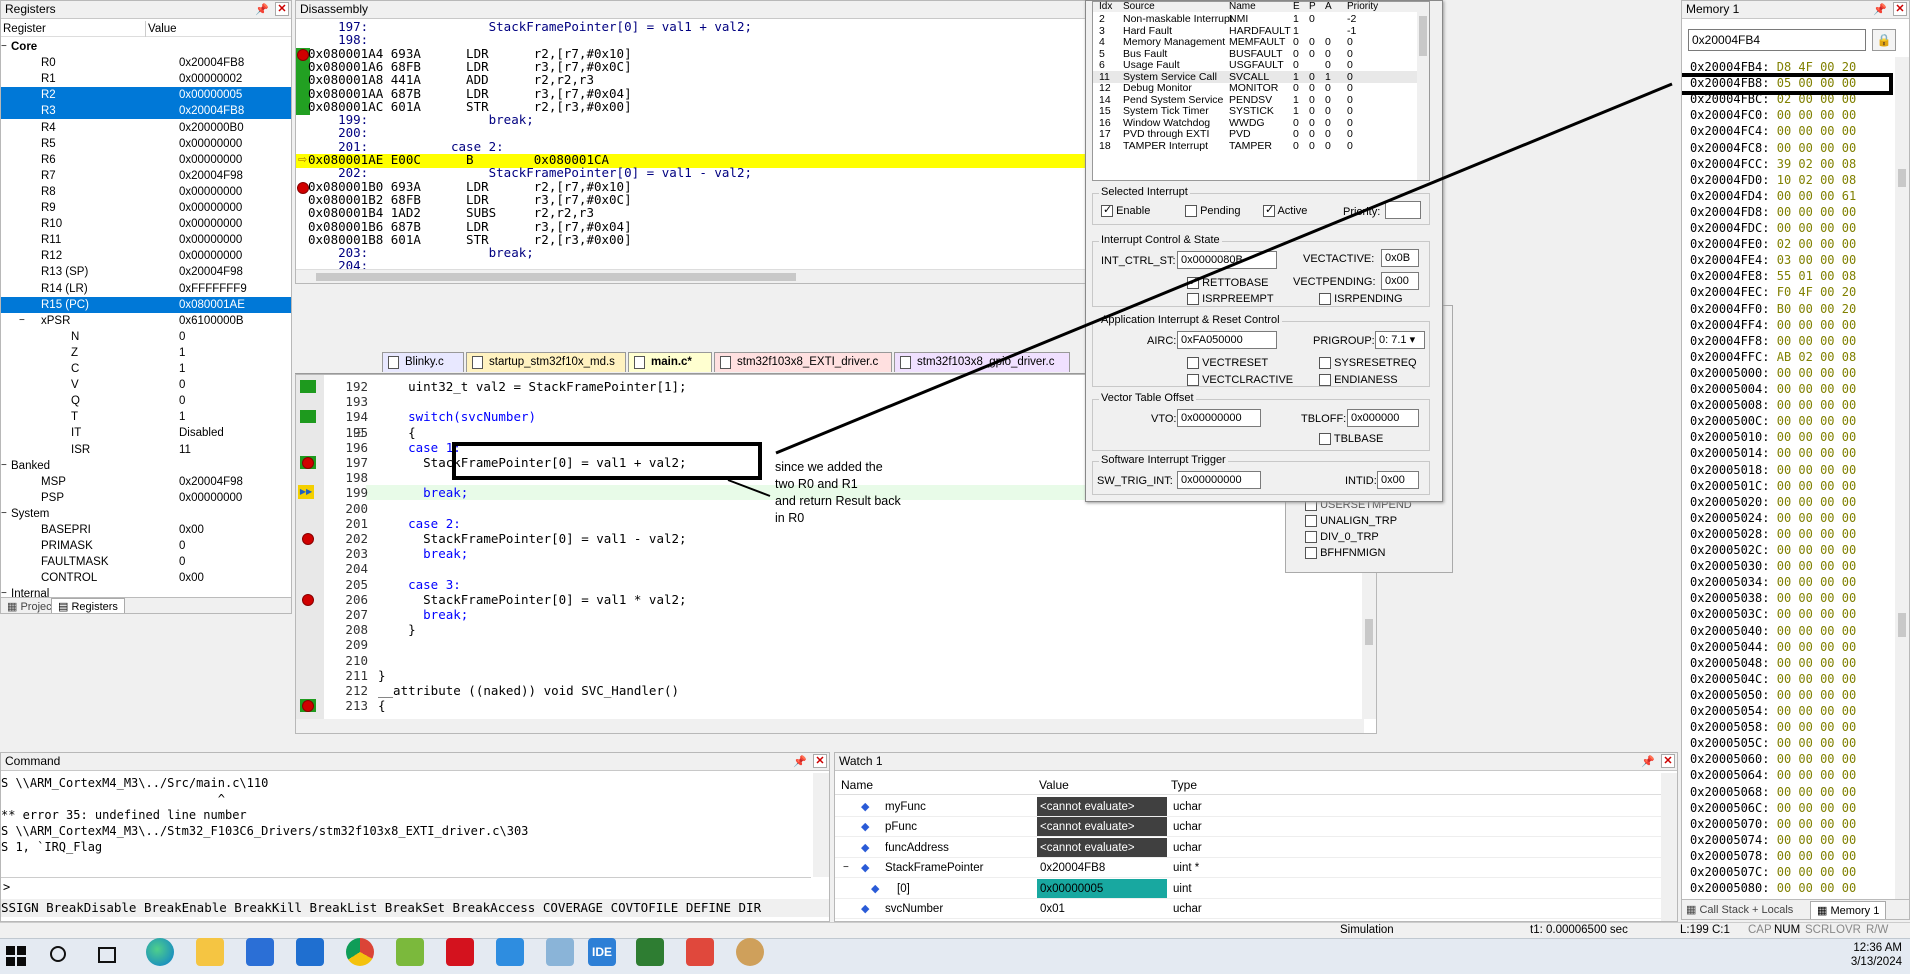 This screenshot has height=974, width=1910. What do you see at coordinates (1773, 711) in the screenshot?
I see `memory-row: 0x20005054: 00 00 00 00` at bounding box center [1773, 711].